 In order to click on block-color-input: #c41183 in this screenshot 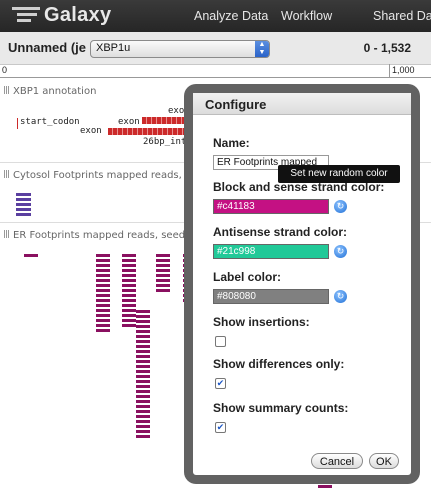, I will do `click(271, 206)`.